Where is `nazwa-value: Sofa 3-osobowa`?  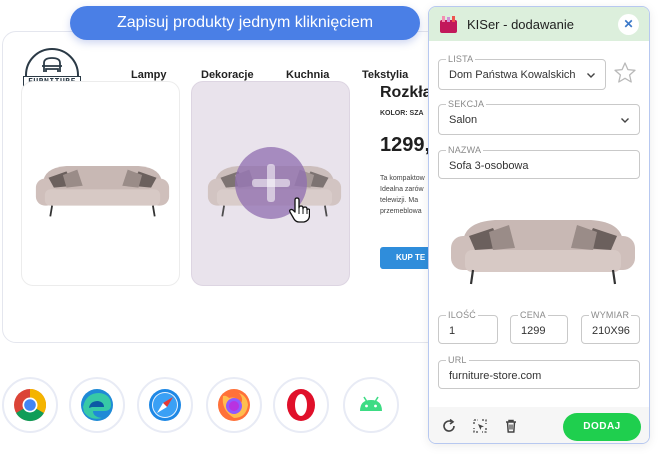
nazwa-value: Sofa 3-osobowa is located at coordinates (489, 166).